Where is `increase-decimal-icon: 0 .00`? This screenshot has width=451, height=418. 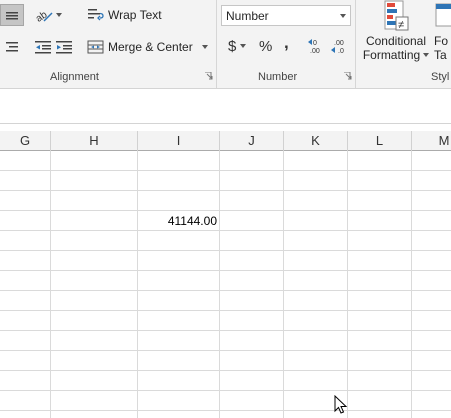 increase-decimal-icon: 0 .00 is located at coordinates (314, 47).